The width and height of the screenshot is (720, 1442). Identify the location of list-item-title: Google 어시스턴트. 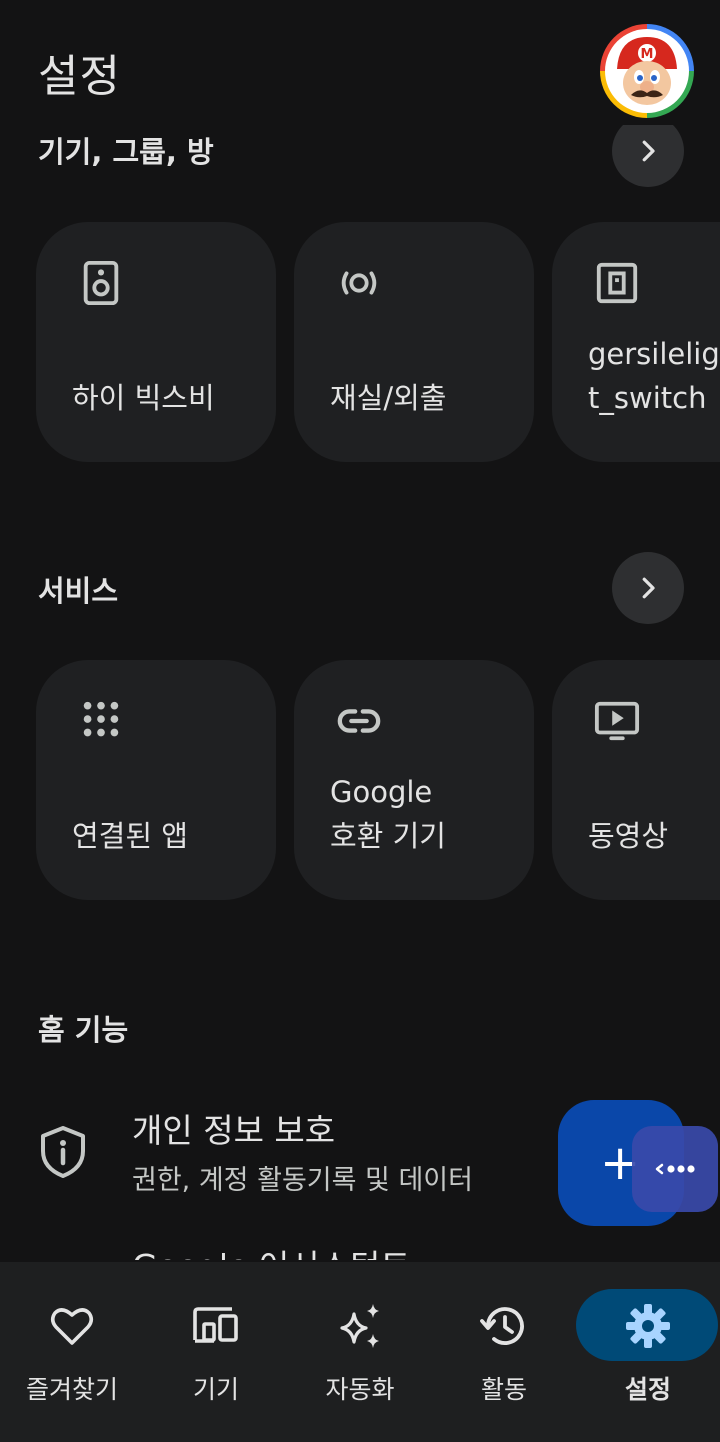
(271, 1250).